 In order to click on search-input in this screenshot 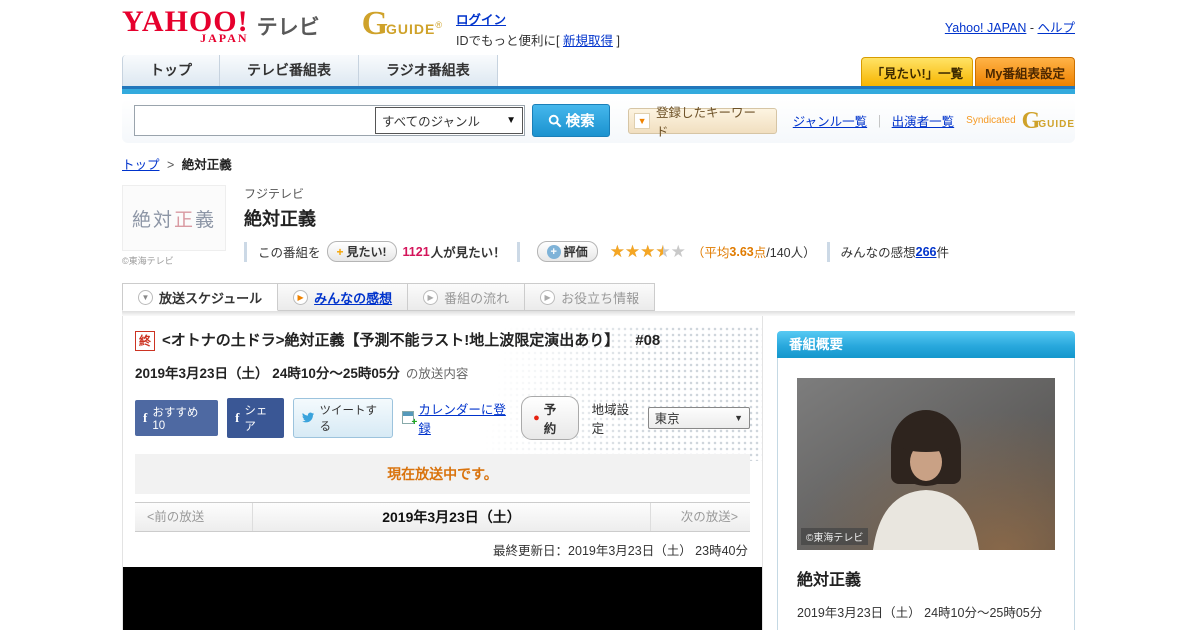, I will do `click(259, 120)`.